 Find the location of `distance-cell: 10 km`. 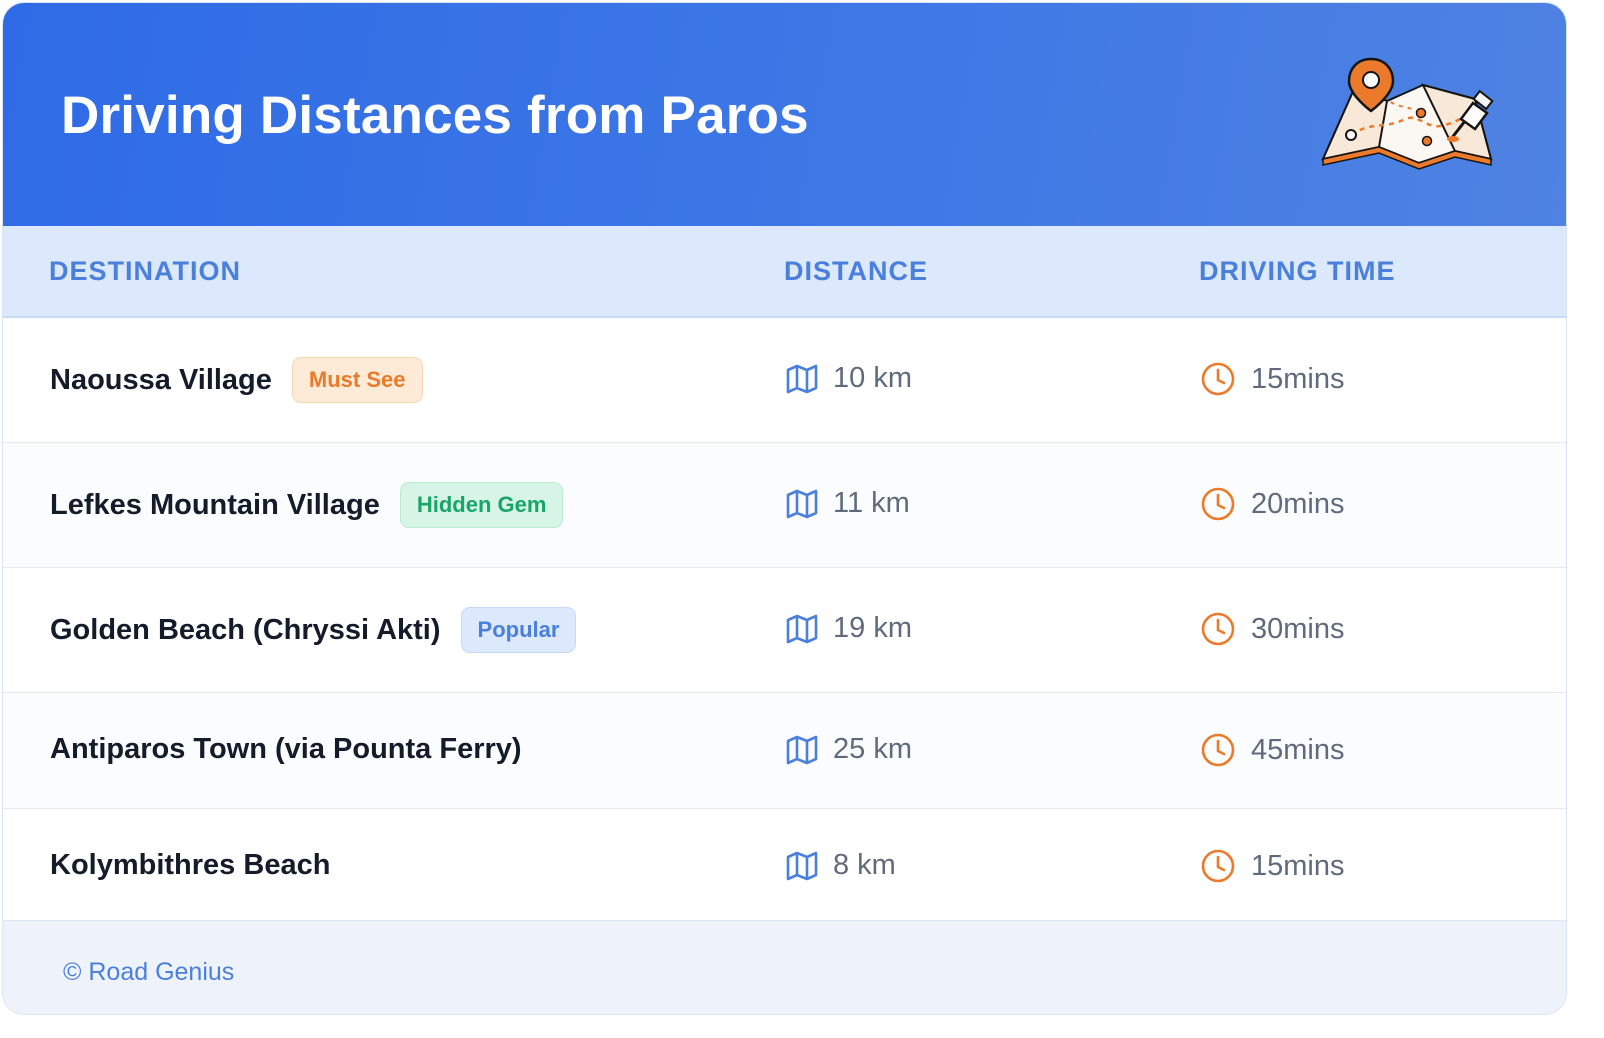

distance-cell: 10 km is located at coordinates (849, 378).